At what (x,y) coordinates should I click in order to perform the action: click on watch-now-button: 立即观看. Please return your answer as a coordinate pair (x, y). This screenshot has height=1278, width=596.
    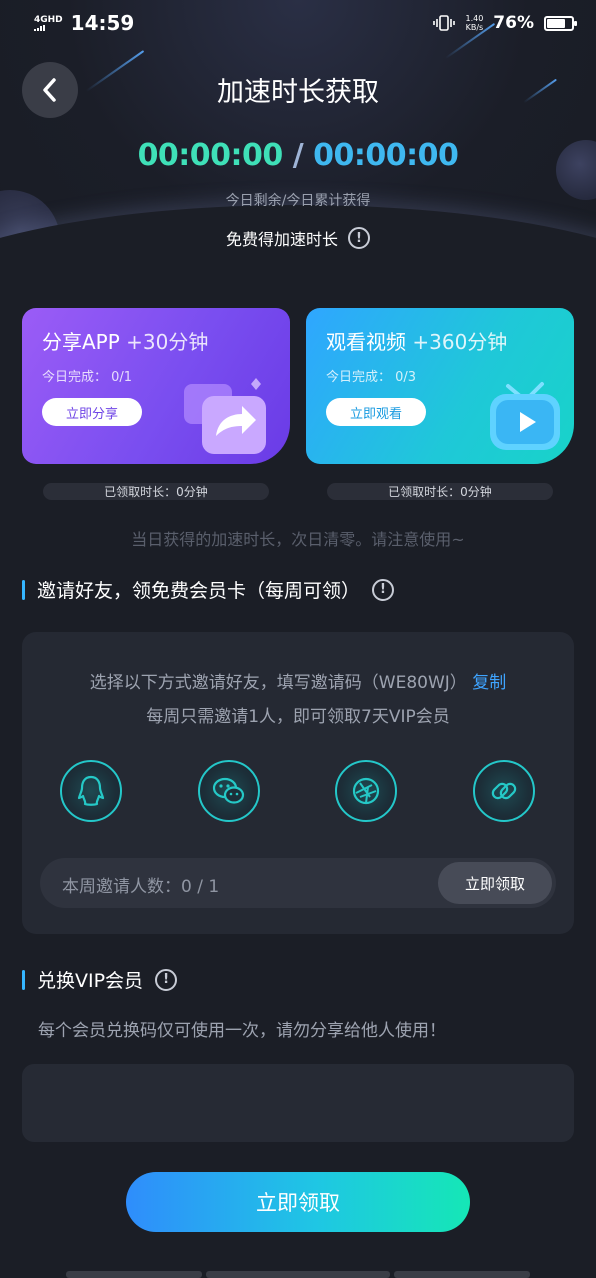
    Looking at the image, I should click on (376, 412).